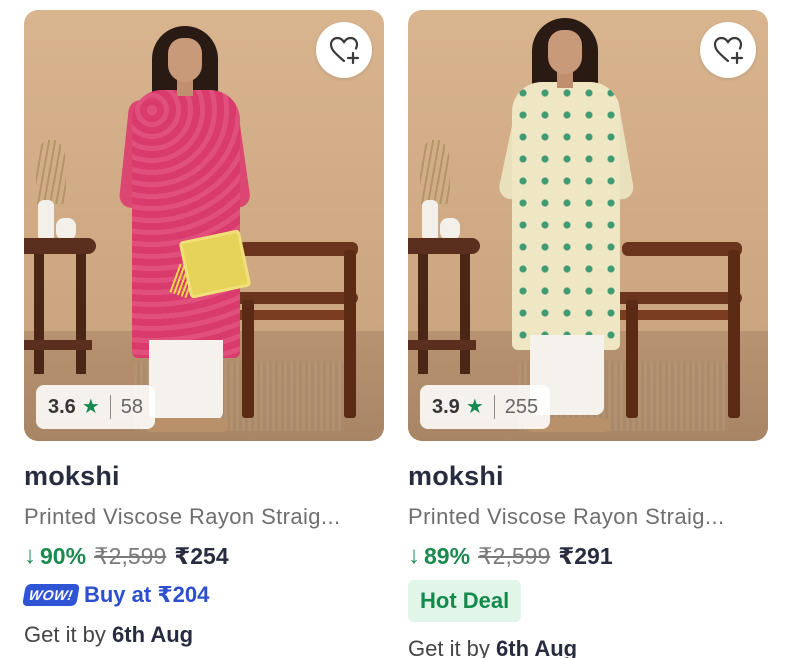 The height and width of the screenshot is (658, 800). What do you see at coordinates (215, 264) in the screenshot?
I see `clutch-bag` at bounding box center [215, 264].